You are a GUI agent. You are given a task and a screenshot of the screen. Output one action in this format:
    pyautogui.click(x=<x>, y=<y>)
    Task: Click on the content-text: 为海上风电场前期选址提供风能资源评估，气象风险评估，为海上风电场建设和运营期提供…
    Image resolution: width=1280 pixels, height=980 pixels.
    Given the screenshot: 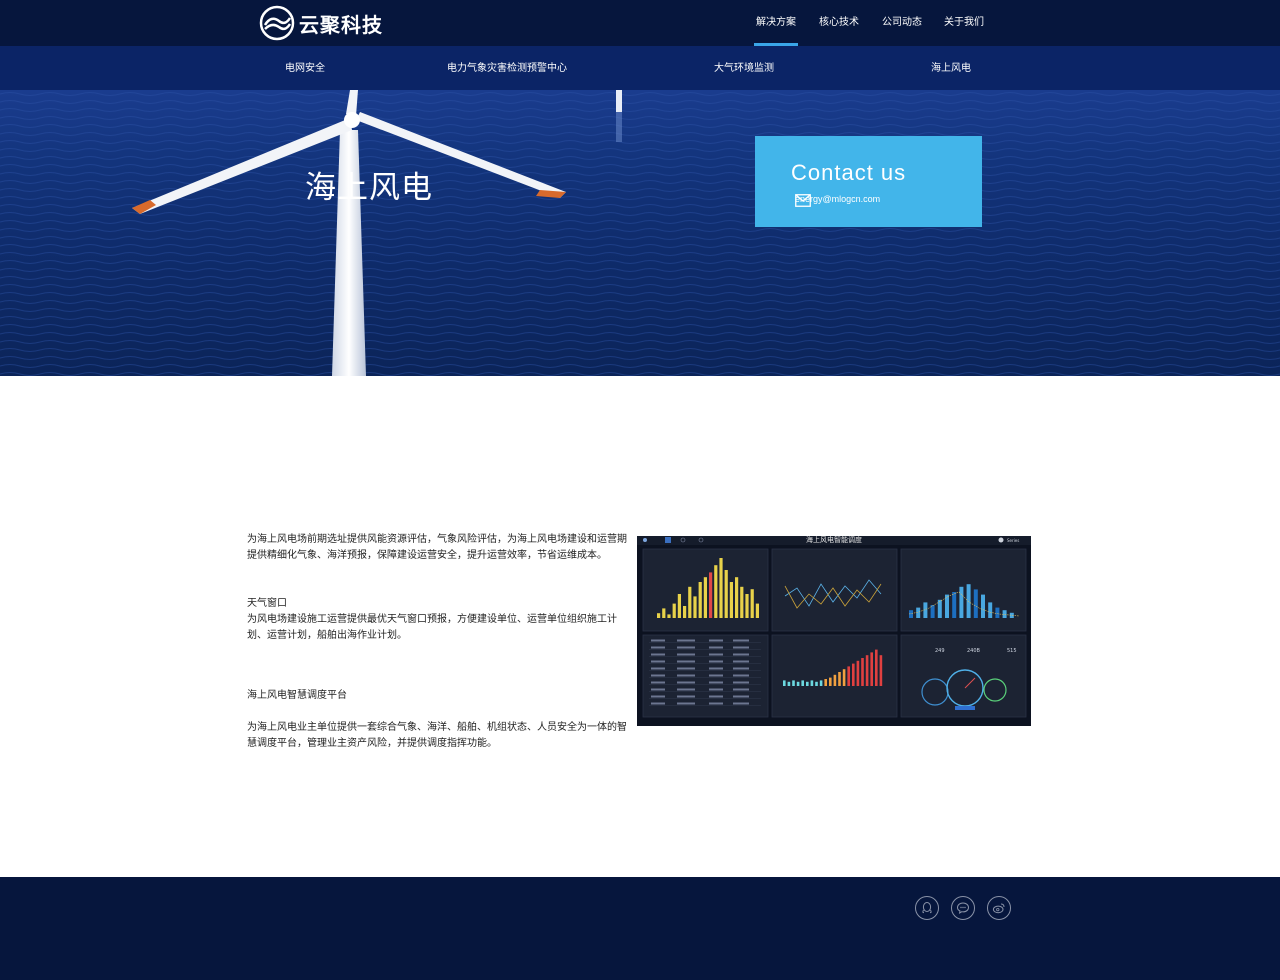 What is the action you would take?
    pyautogui.click(x=439, y=642)
    